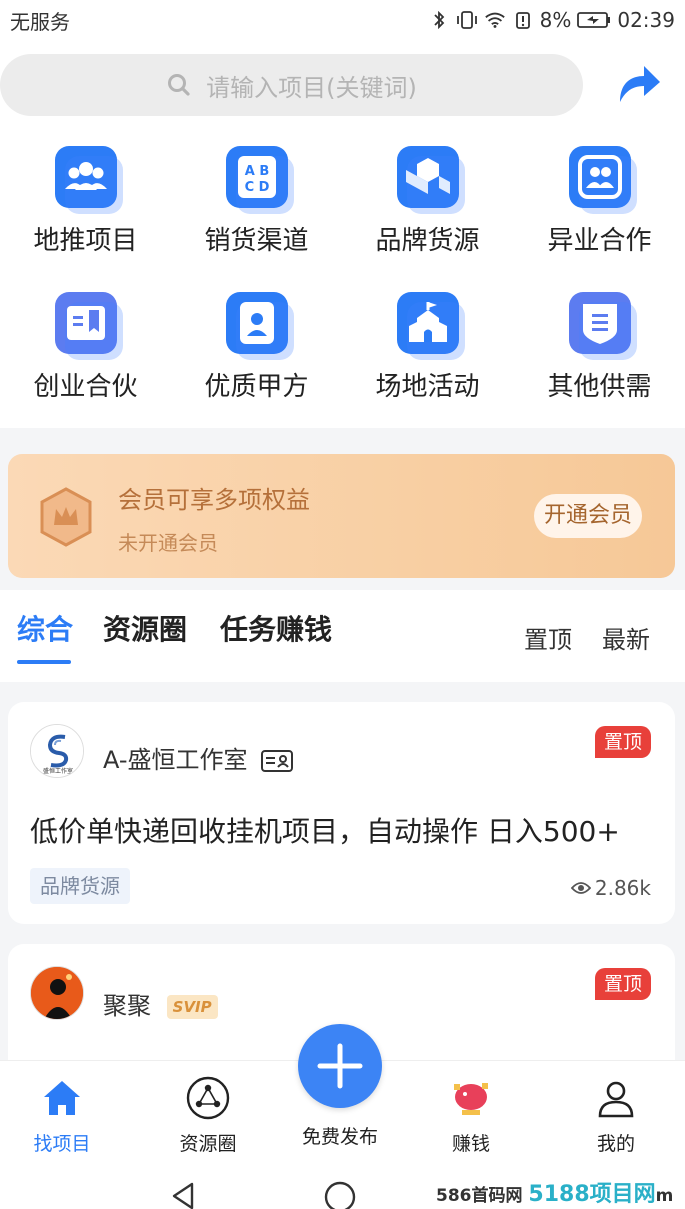 The image size is (685, 1209). I want to click on tab-label: 赚钱, so click(470, 1144).